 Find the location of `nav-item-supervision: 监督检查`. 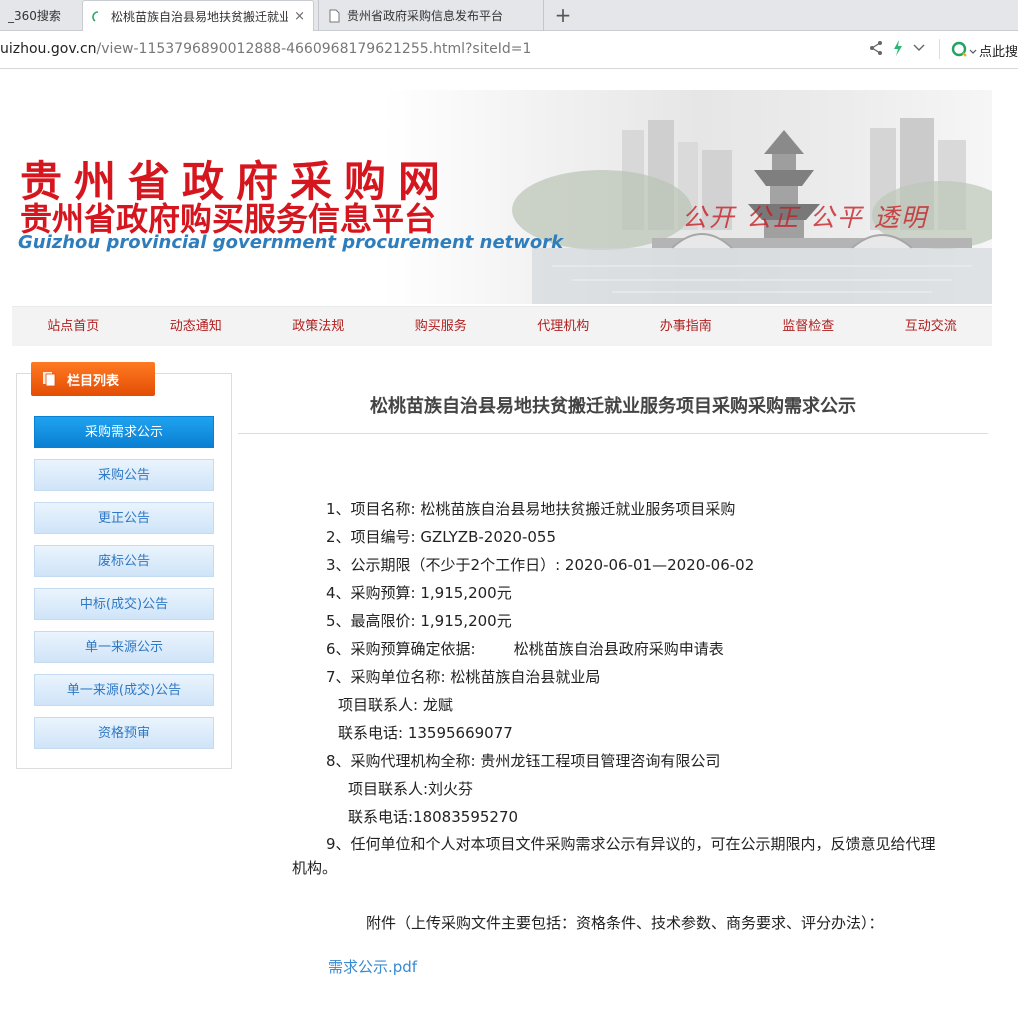

nav-item-supervision: 监督检查 is located at coordinates (808, 326).